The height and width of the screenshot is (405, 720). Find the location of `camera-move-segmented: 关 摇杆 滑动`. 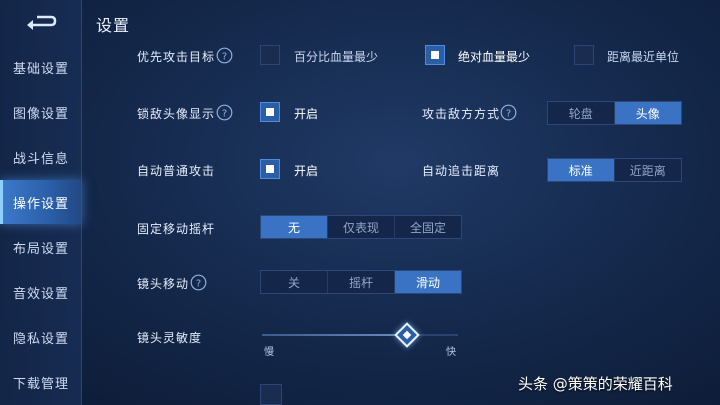

camera-move-segmented: 关 摇杆 滑动 is located at coordinates (361, 282).